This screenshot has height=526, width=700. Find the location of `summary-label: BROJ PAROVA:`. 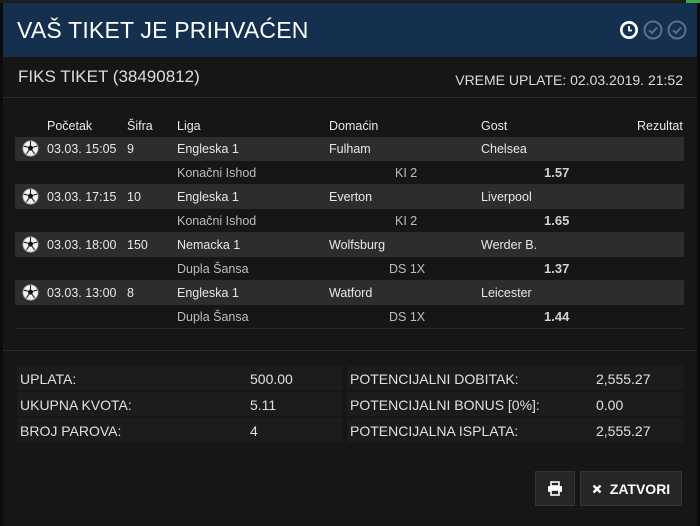

summary-label: BROJ PAROVA: is located at coordinates (71, 431).